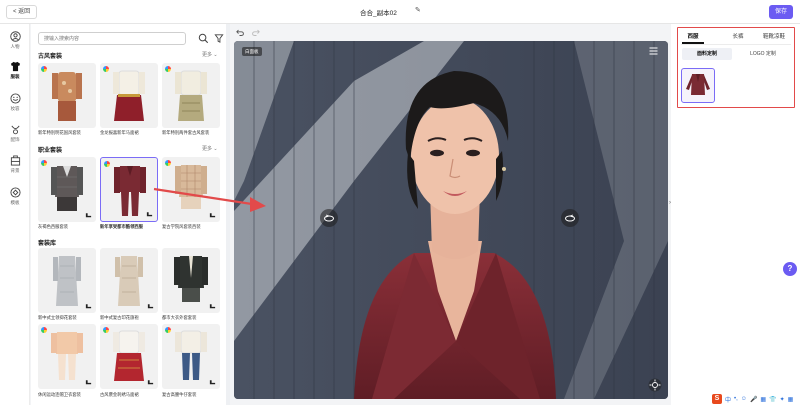 This screenshot has width=800, height=405. Describe the element at coordinates (736, 44) in the screenshot. I see `divider` at that location.